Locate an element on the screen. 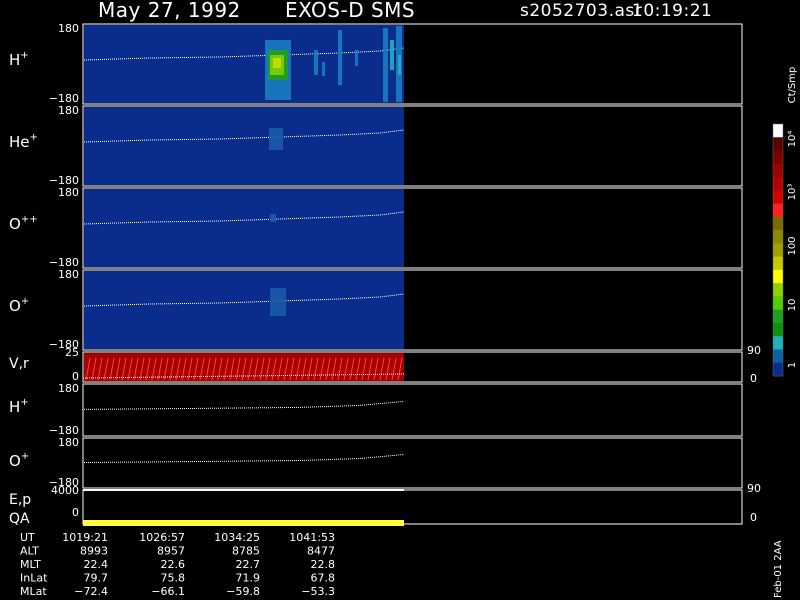 Image resolution: width=800 pixels, height=600 pixels. ep-y-min: 0 is located at coordinates (75, 512).